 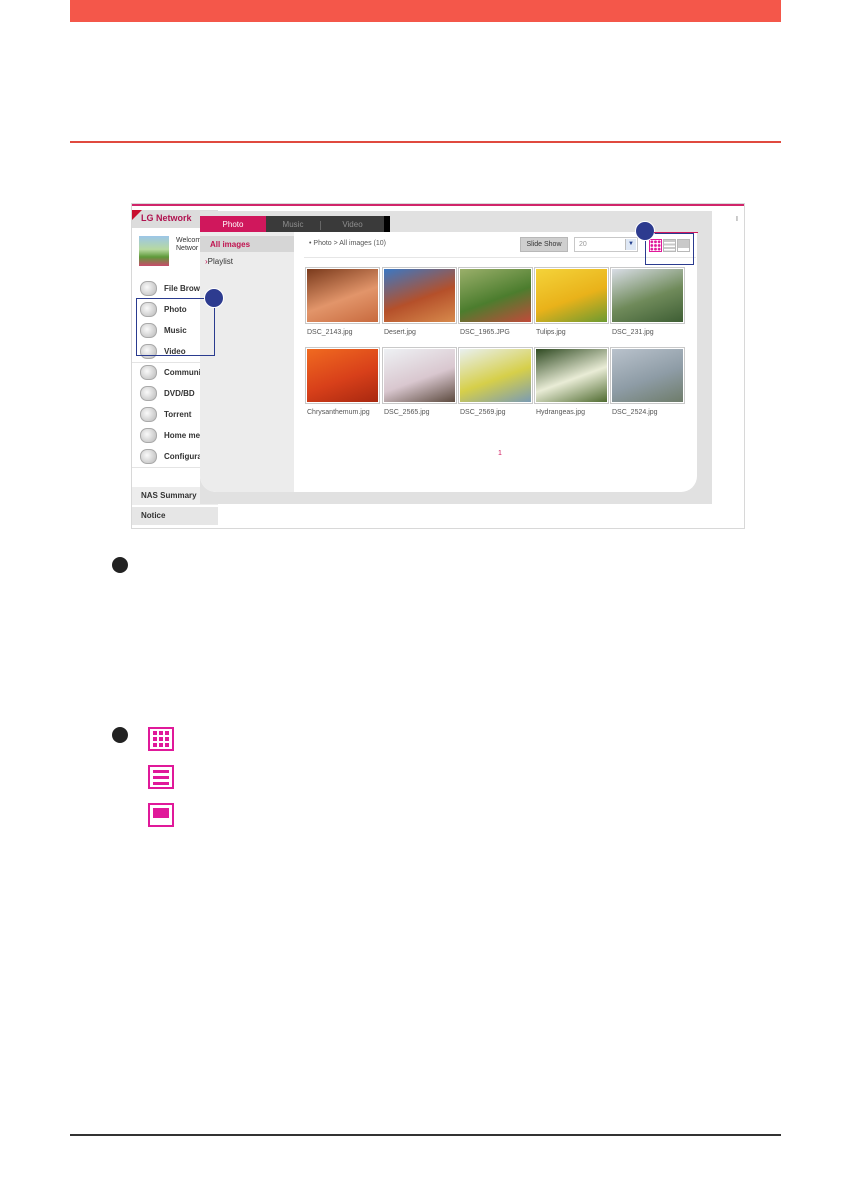 I want to click on content-divider, so click(x=500, y=257).